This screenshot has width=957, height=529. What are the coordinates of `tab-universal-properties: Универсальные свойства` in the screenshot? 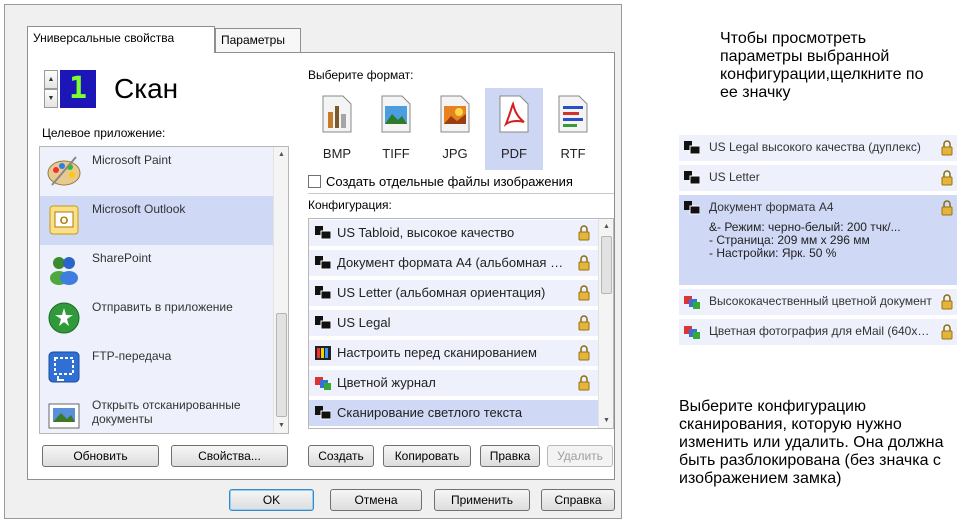 It's located at (121, 39).